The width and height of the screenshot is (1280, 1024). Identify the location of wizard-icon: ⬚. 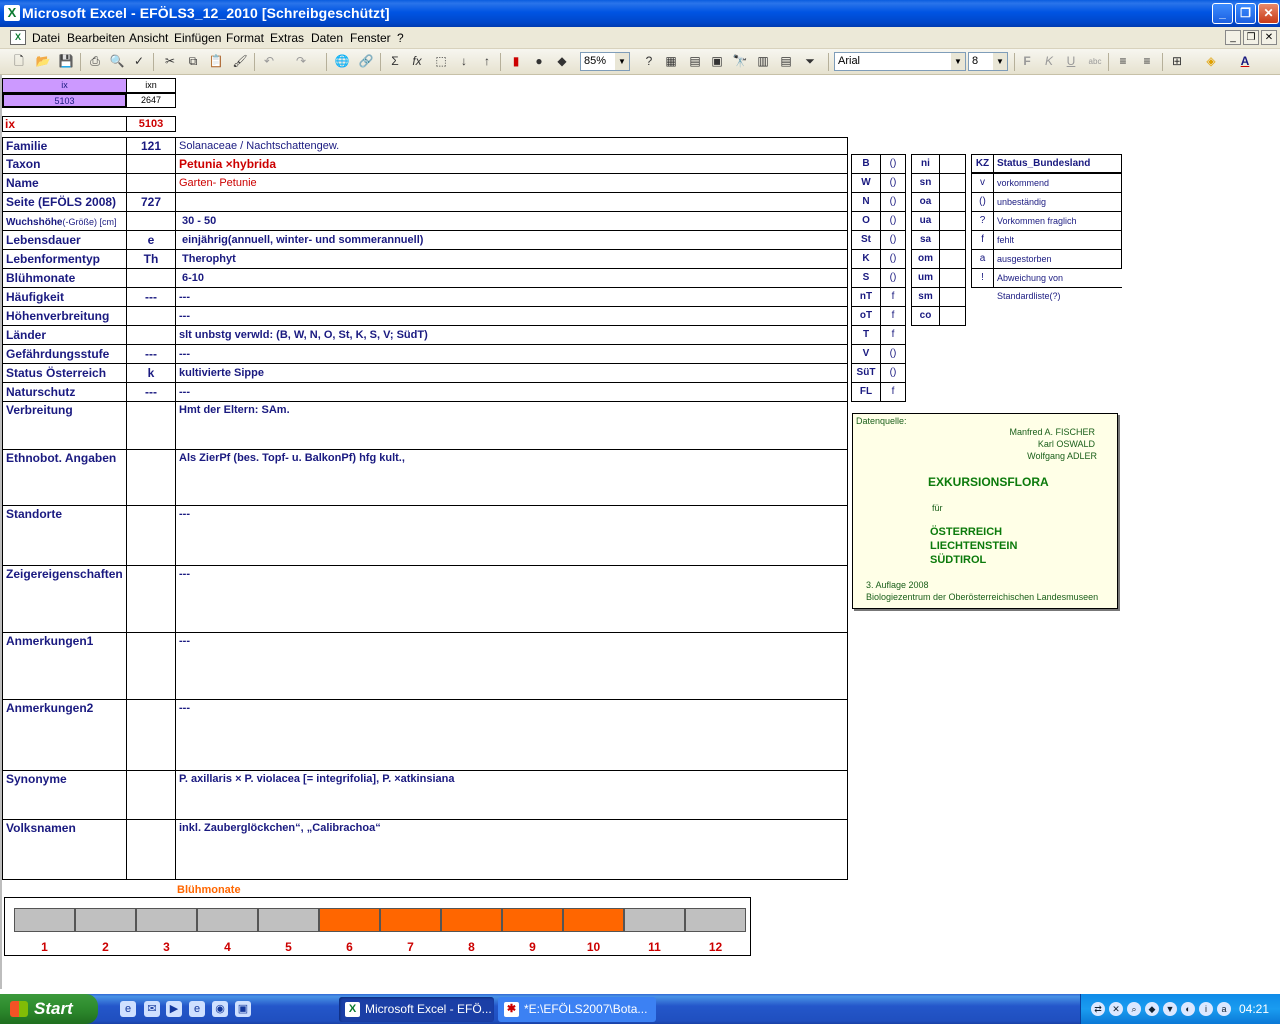
(441, 61).